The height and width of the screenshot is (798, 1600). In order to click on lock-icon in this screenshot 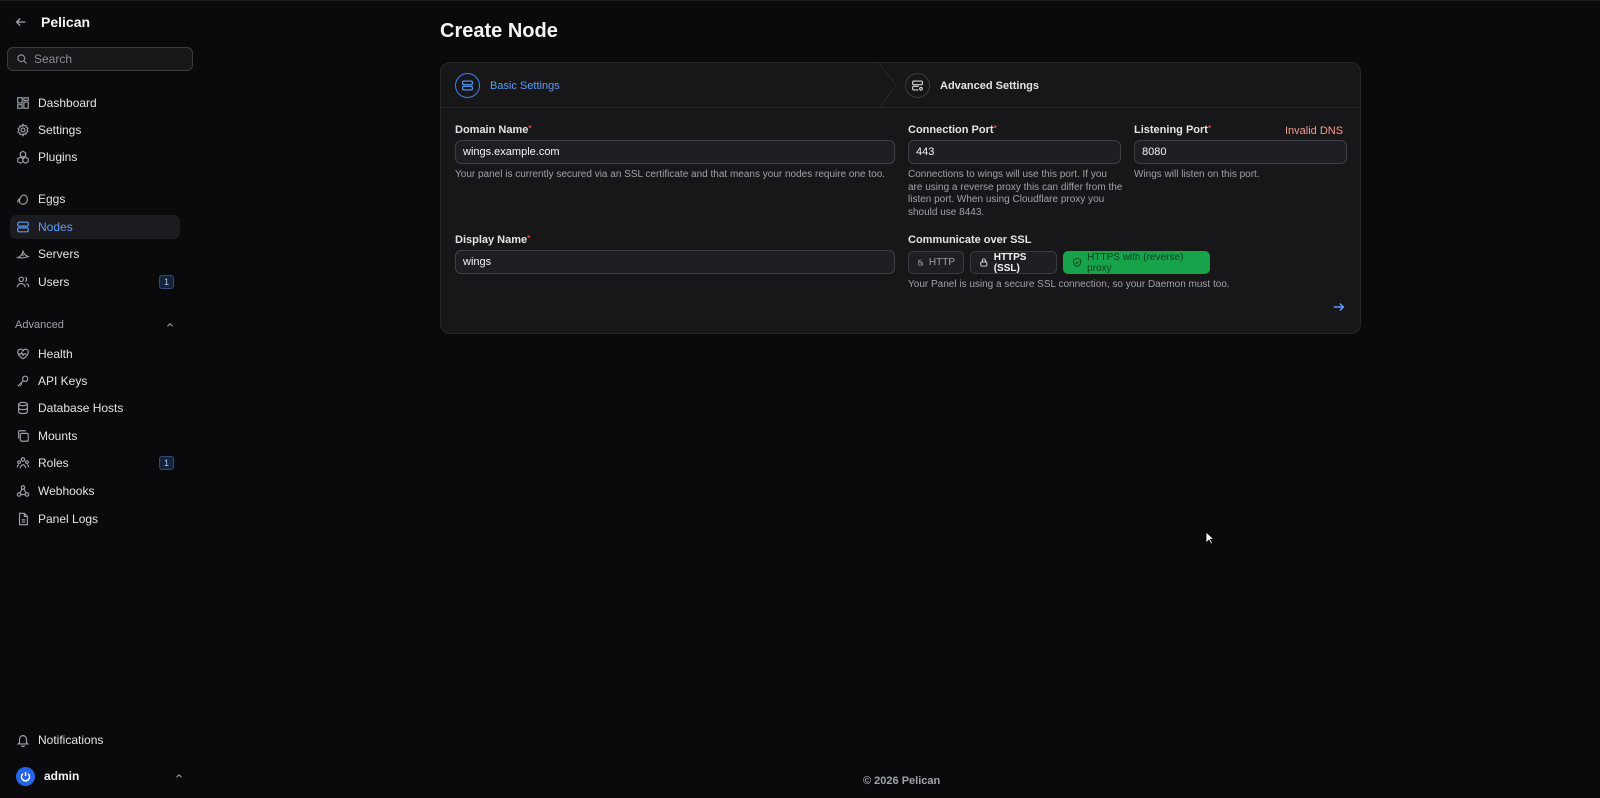, I will do `click(984, 262)`.